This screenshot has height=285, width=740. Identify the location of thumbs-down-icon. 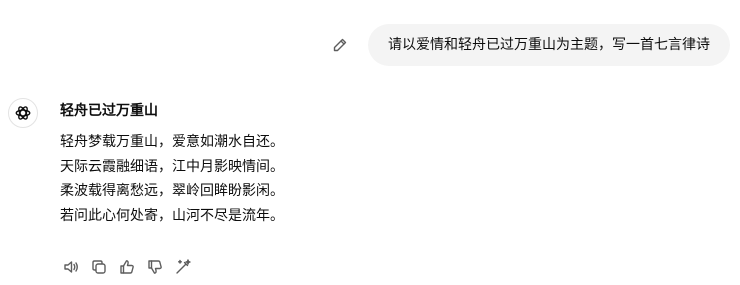
(155, 267).